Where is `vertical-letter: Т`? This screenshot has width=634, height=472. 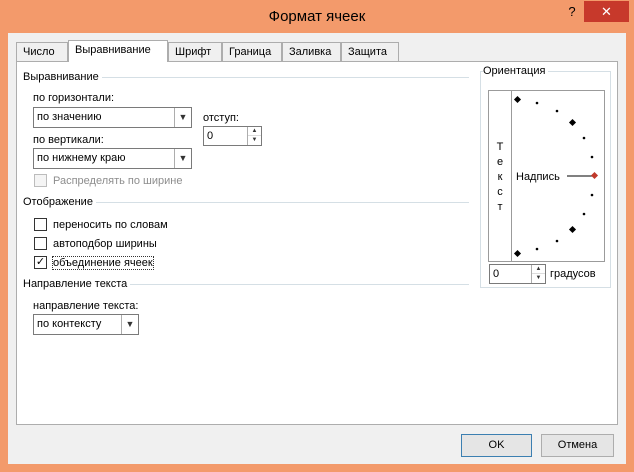 vertical-letter: Т is located at coordinates (500, 147).